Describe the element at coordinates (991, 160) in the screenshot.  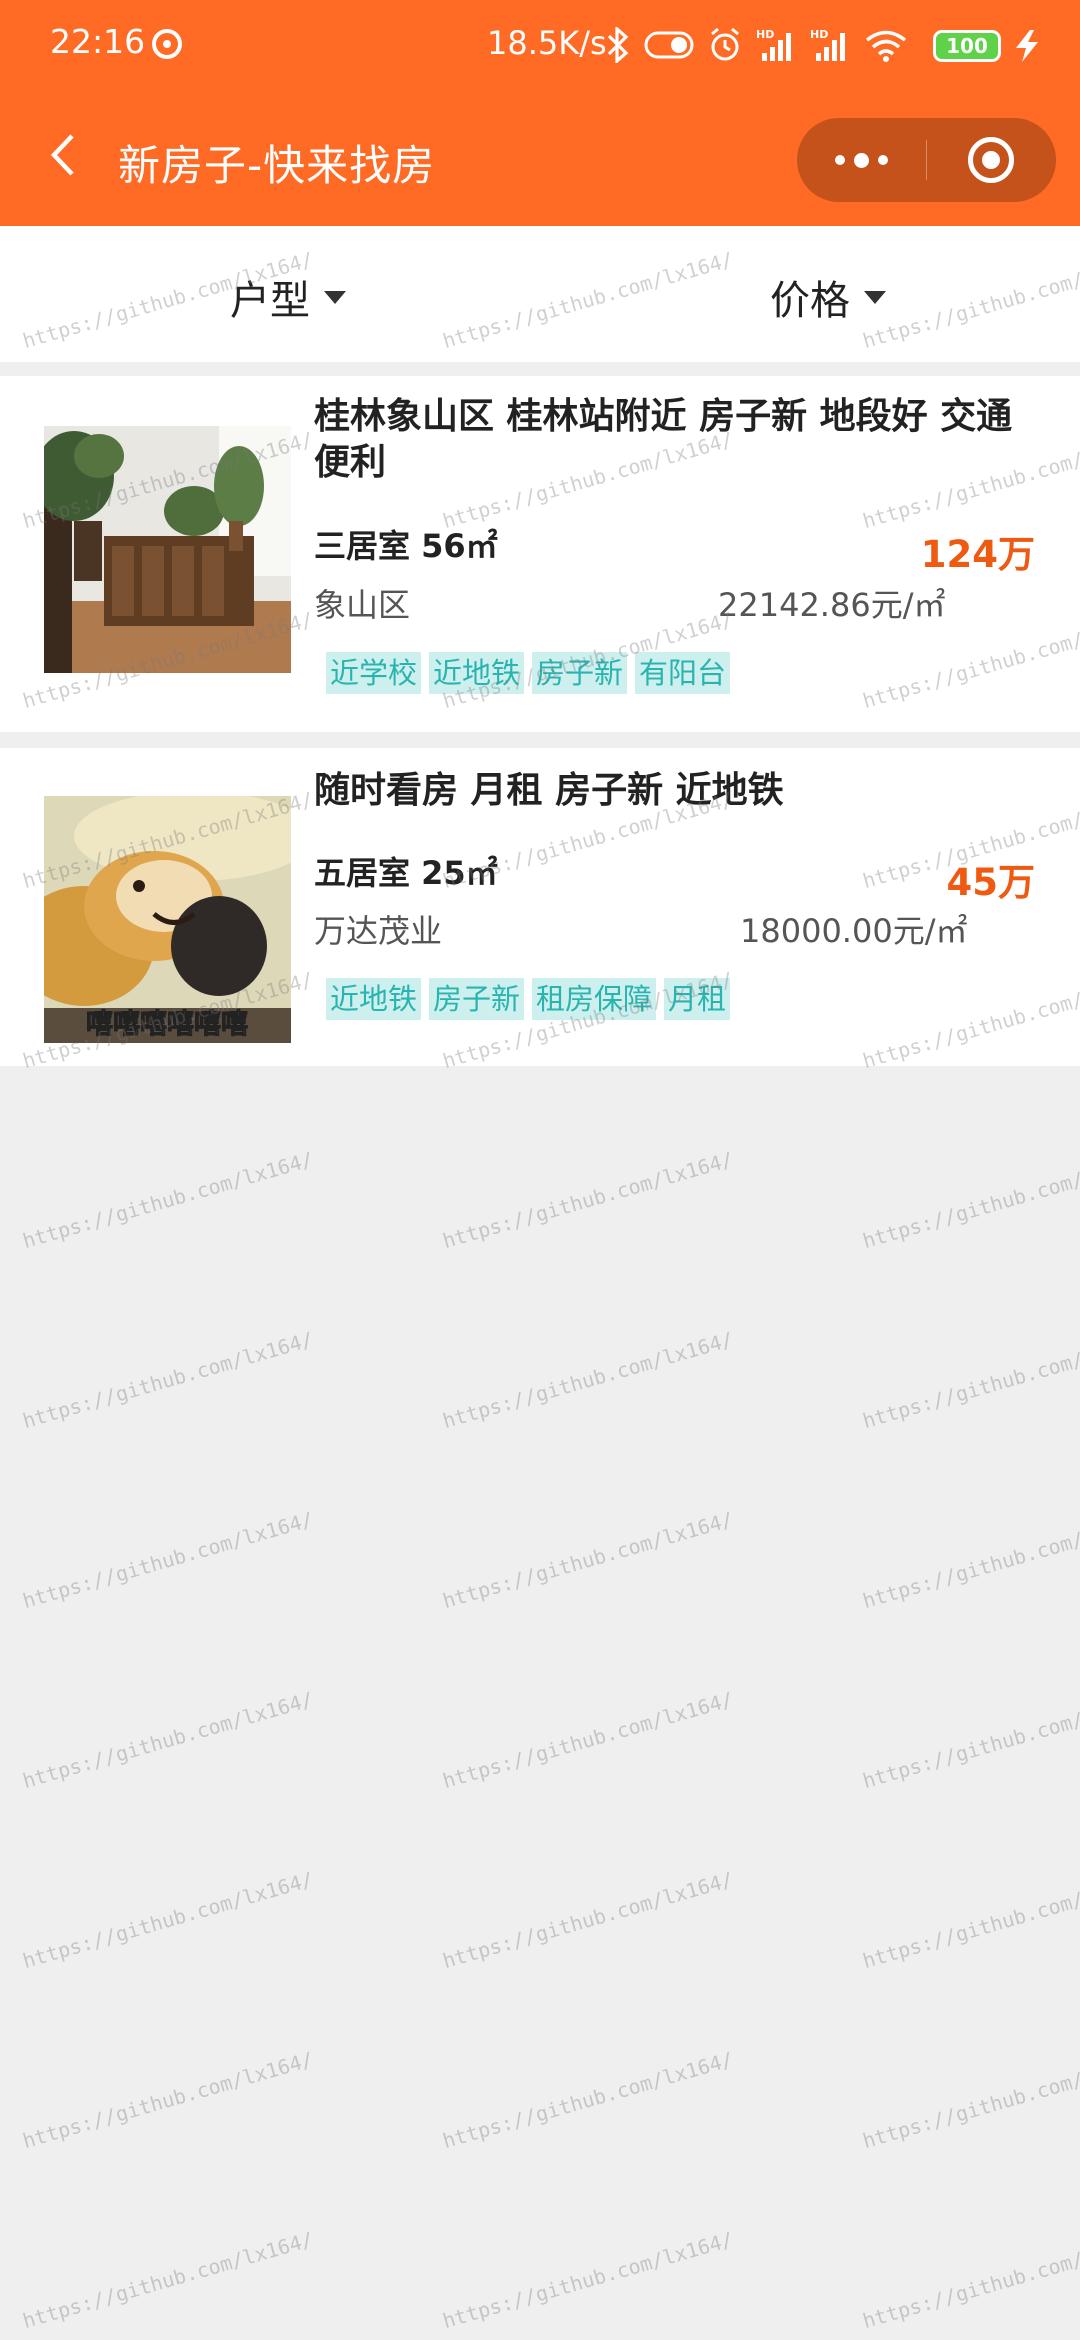
I see `target-close-icon` at that location.